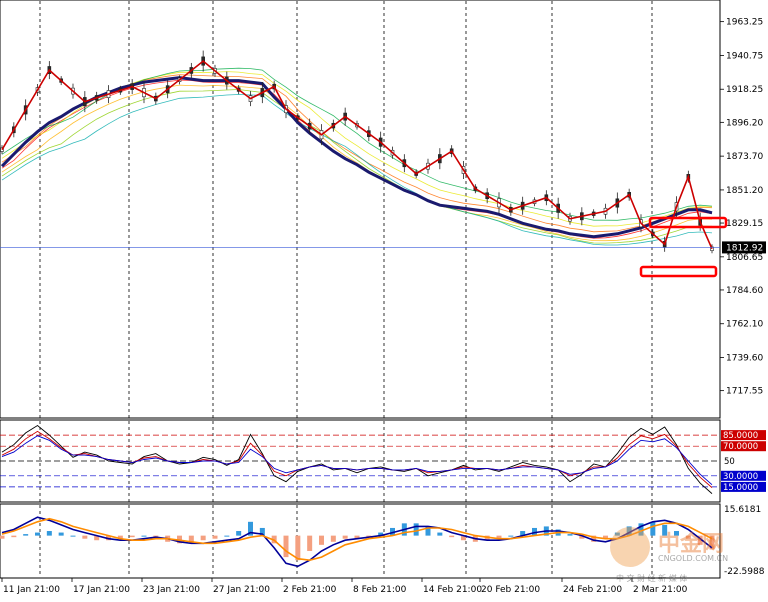 The image size is (768, 602). What do you see at coordinates (744, 359) in the screenshot?
I see `price-tick-label: 1739.60` at bounding box center [744, 359].